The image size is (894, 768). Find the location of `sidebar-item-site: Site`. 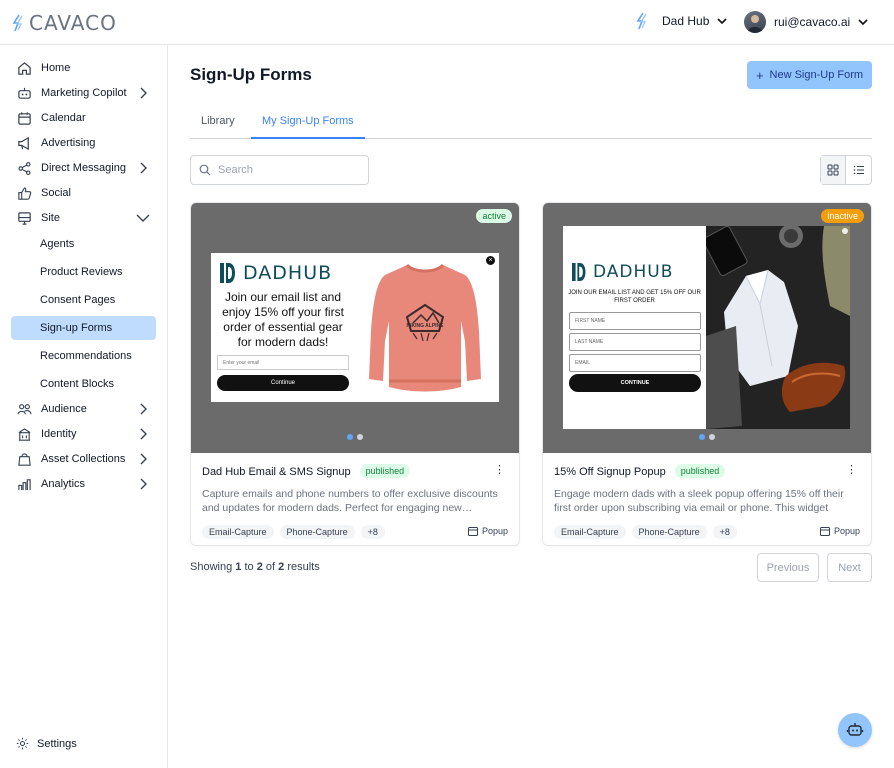

sidebar-item-site: Site is located at coordinates (83, 218).